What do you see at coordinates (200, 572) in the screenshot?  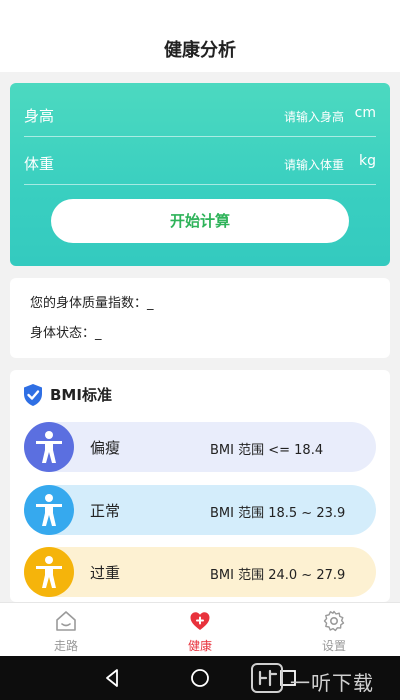 I see `bmi-item-overweight: 过重 BMI 范围 24.0 ~ 27.9` at bounding box center [200, 572].